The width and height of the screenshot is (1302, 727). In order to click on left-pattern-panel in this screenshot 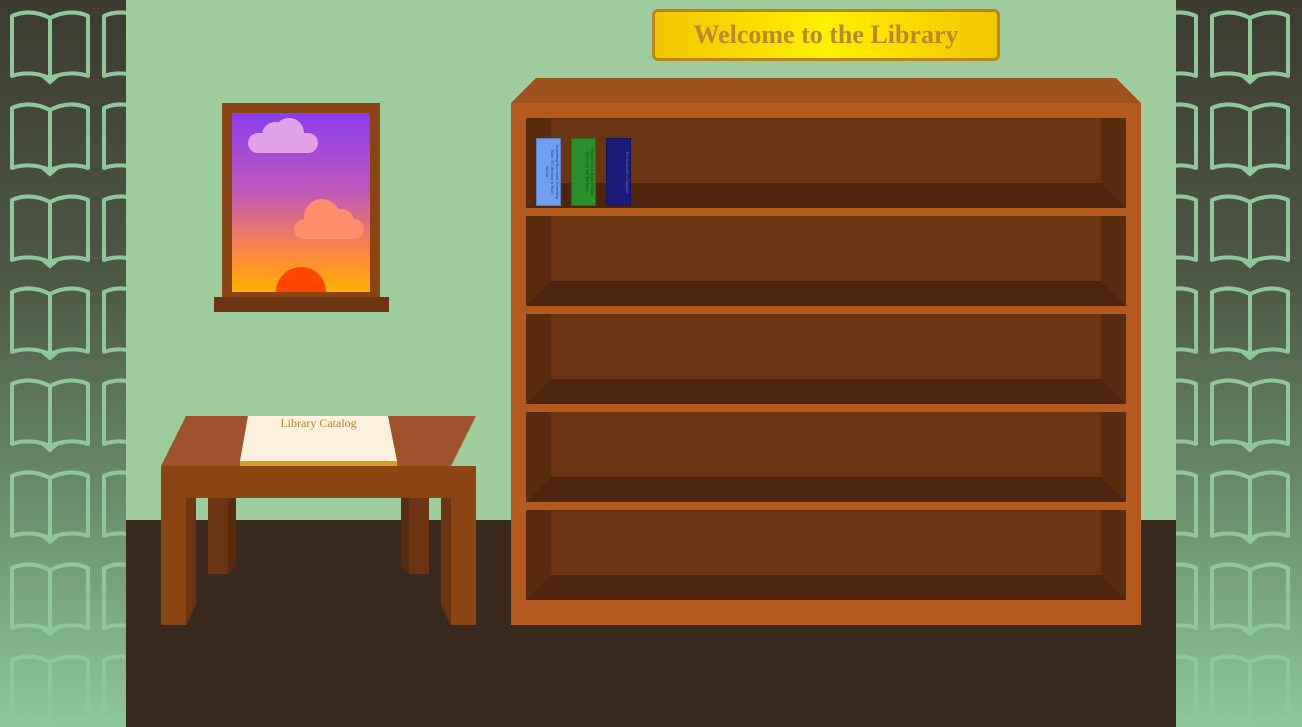, I will do `click(63, 363)`.